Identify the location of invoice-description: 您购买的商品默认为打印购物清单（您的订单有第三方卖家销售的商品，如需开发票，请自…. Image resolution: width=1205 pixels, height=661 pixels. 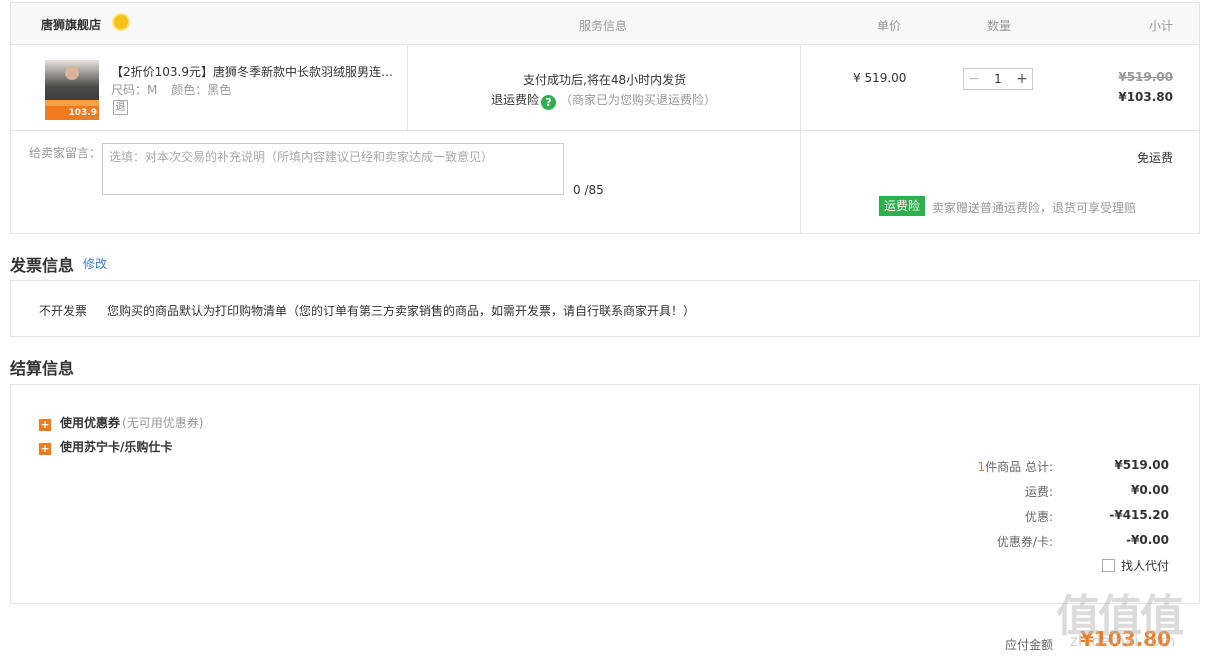
(401, 311).